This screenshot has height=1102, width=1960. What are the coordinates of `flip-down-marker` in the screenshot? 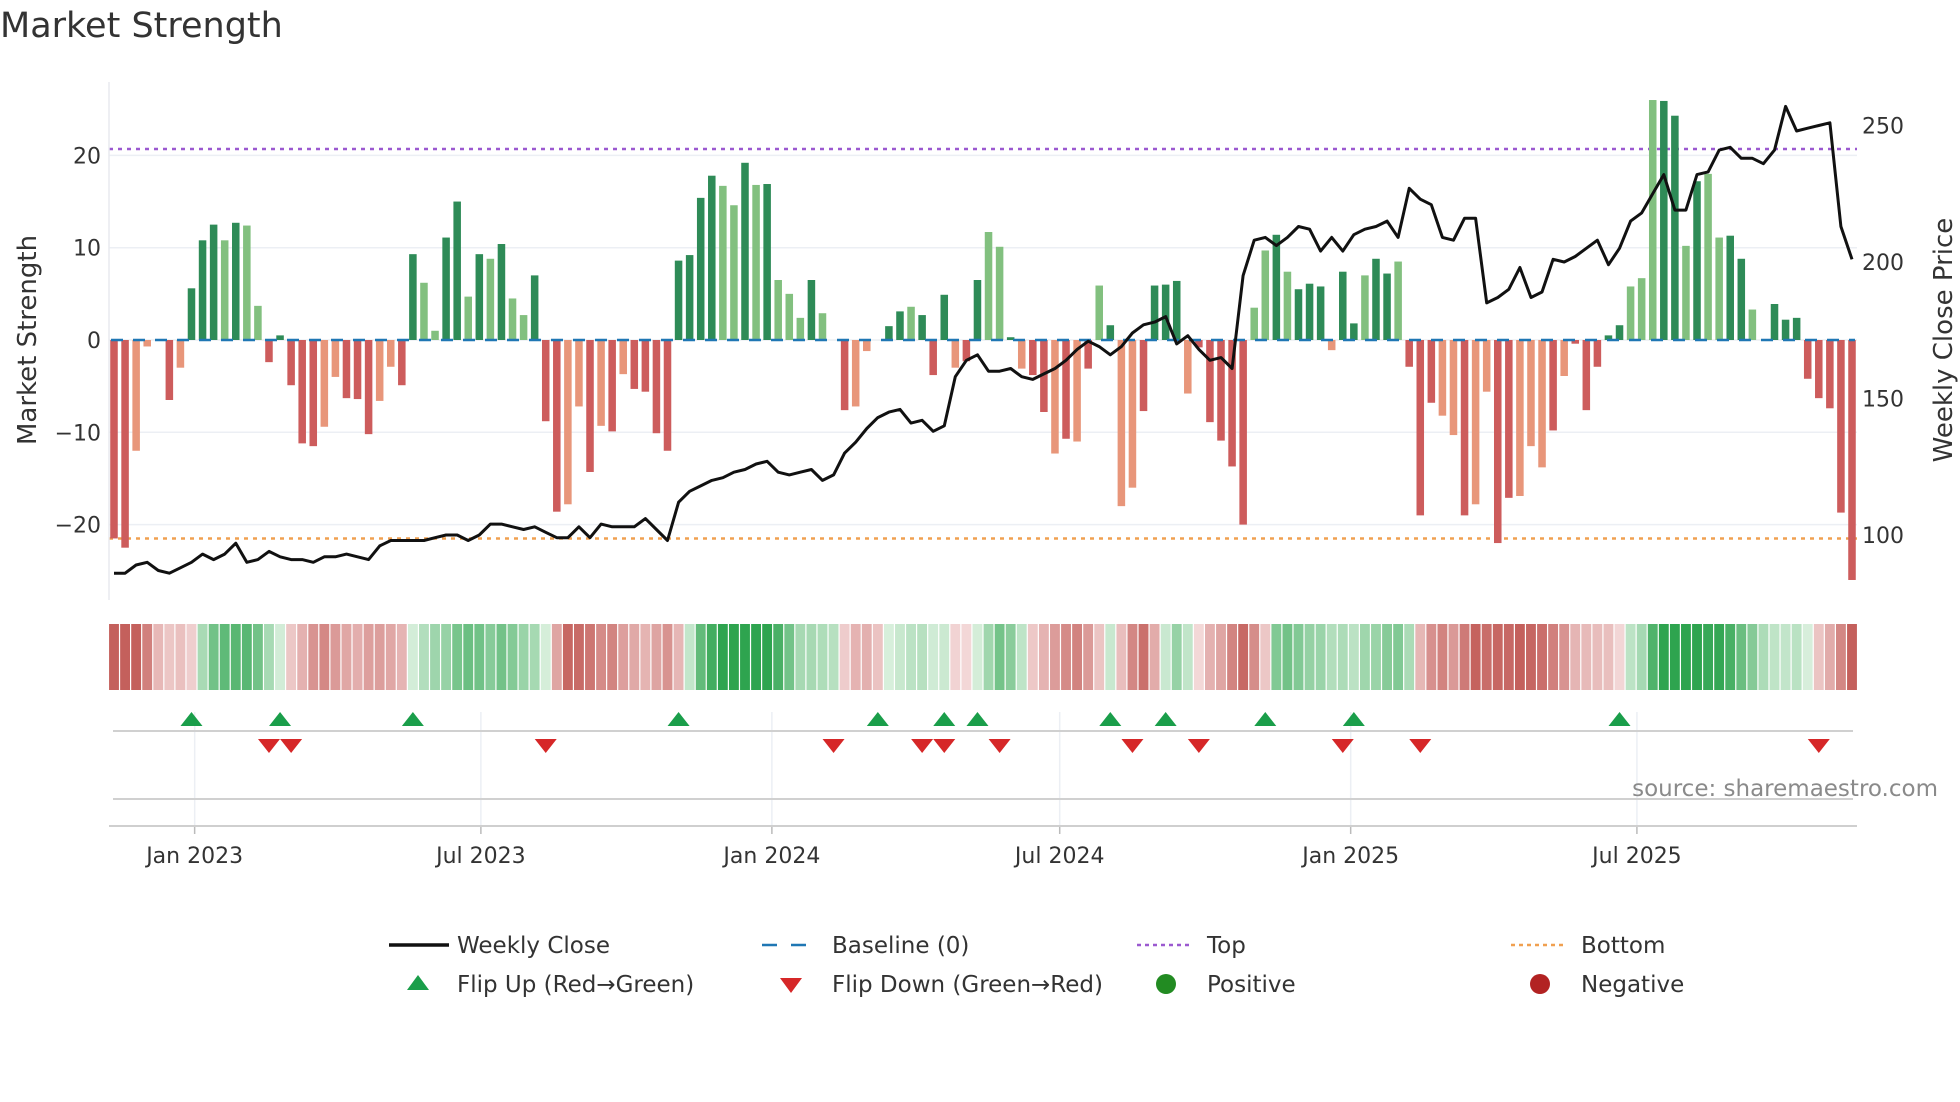 It's located at (268, 746).